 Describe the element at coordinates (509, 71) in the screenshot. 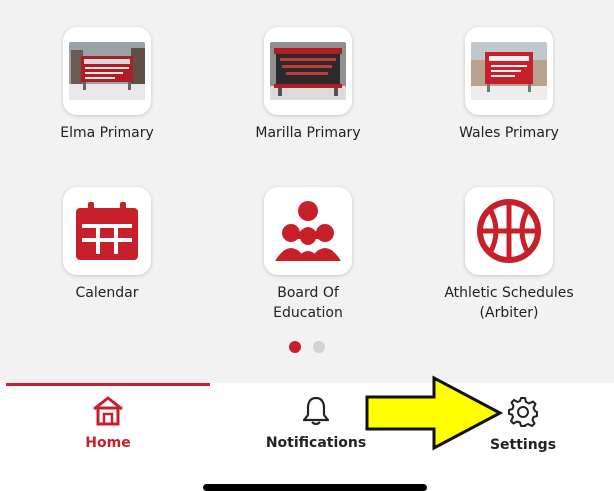

I see `wales-primary-photo` at that location.